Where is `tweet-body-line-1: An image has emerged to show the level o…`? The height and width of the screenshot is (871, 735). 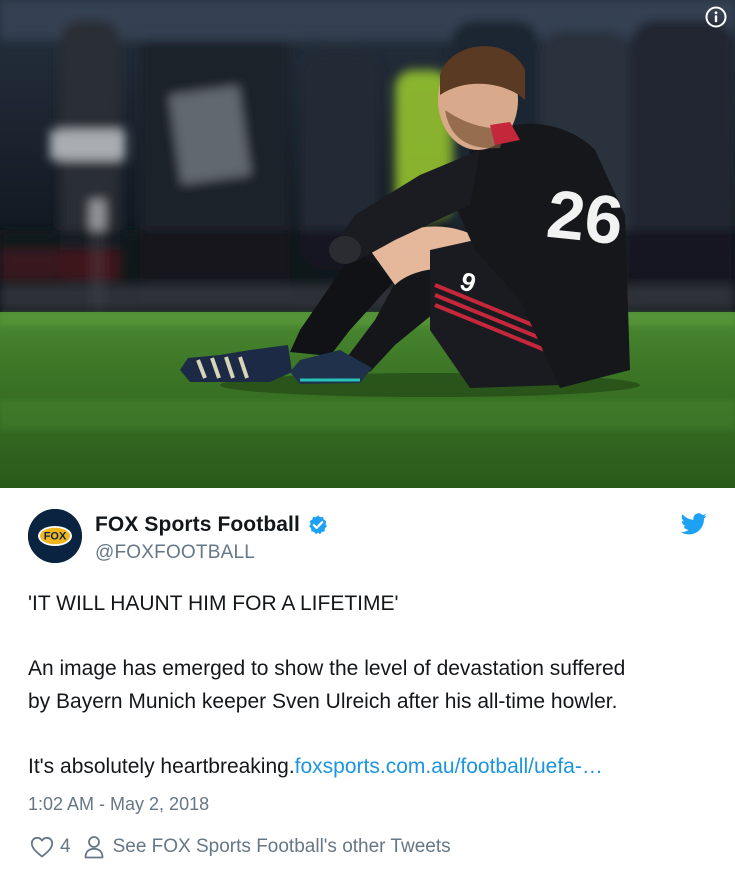
tweet-body-line-1: An image has emerged to show the level o… is located at coordinates (327, 668).